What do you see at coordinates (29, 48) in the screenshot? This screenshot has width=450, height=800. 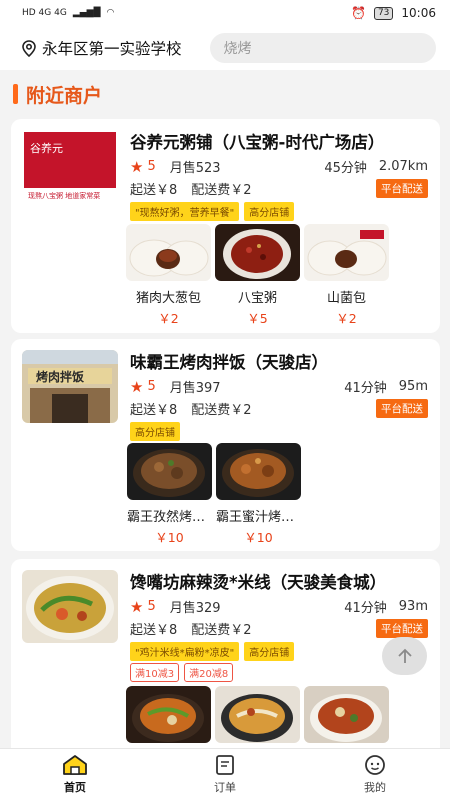 I see `location-pin-icon` at bounding box center [29, 48].